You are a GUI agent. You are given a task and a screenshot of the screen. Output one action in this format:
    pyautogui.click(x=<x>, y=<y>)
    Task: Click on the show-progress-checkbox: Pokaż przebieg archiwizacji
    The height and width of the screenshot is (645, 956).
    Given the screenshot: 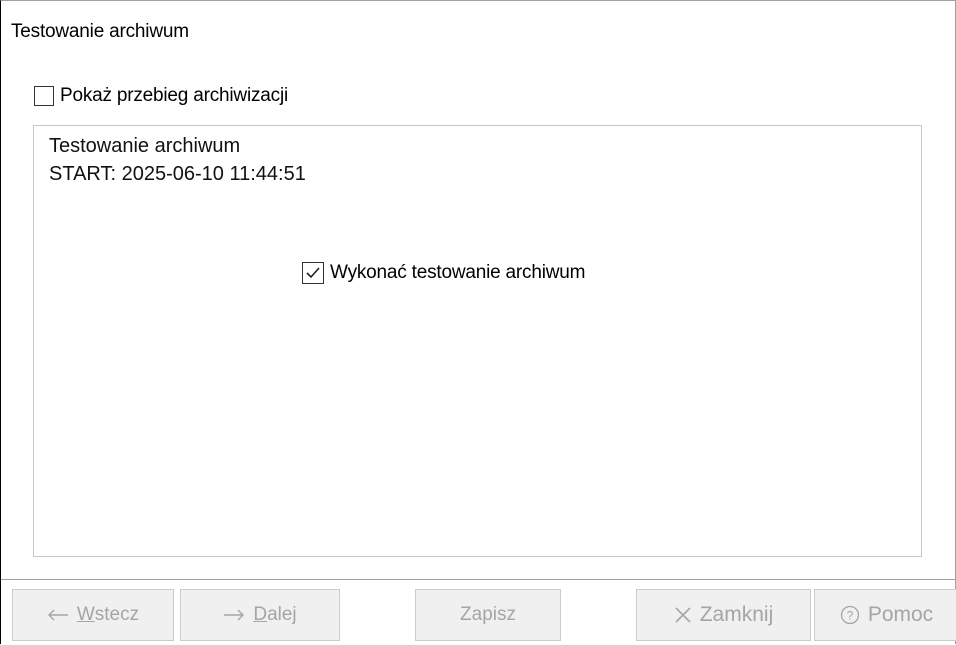 What is the action you would take?
    pyautogui.click(x=161, y=96)
    